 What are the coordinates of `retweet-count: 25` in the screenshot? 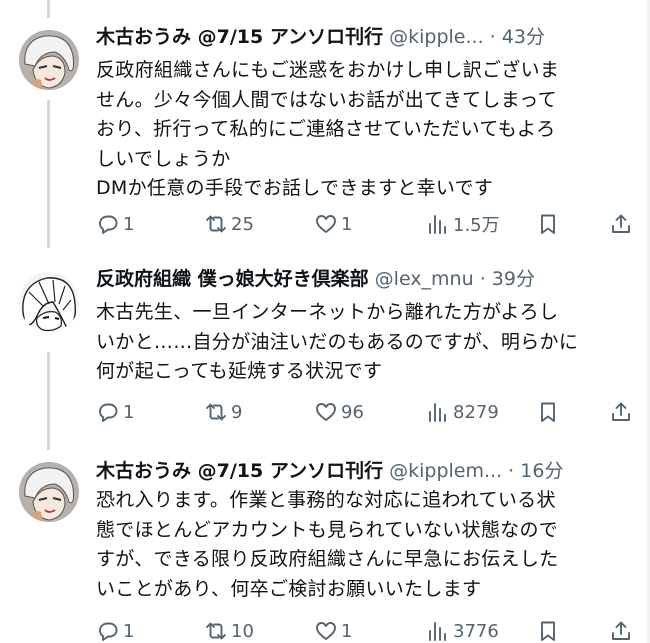 It's located at (242, 224).